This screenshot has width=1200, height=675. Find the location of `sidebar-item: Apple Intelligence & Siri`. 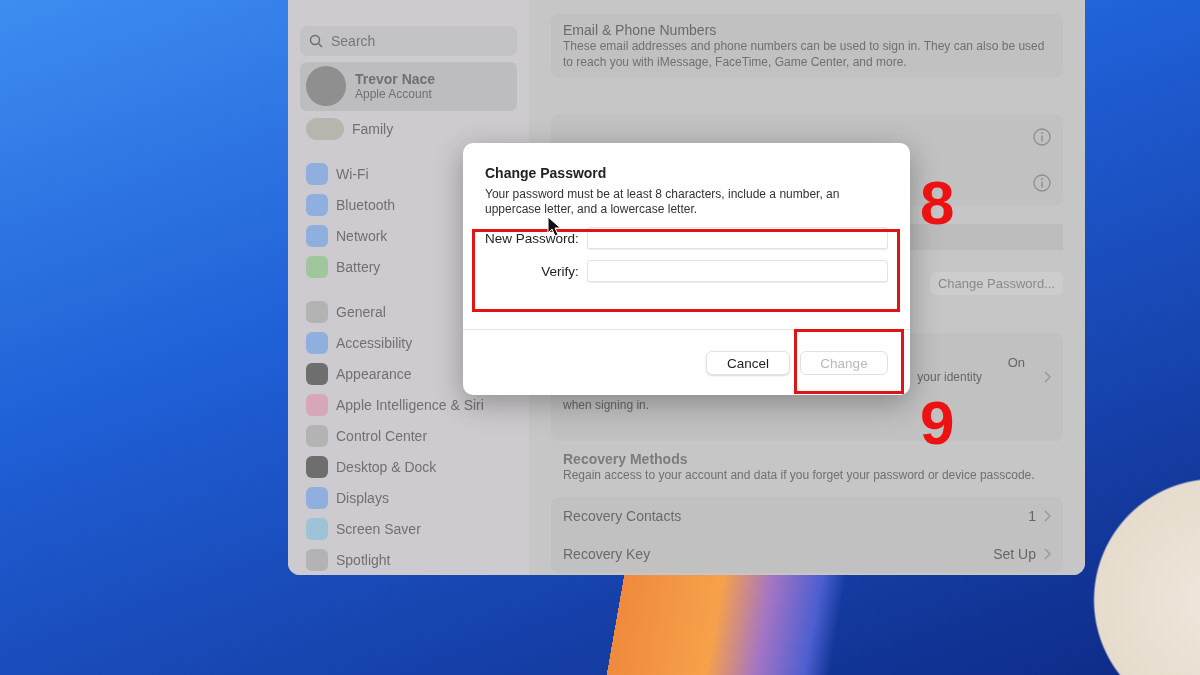

sidebar-item: Apple Intelligence & Siri is located at coordinates (408, 404).